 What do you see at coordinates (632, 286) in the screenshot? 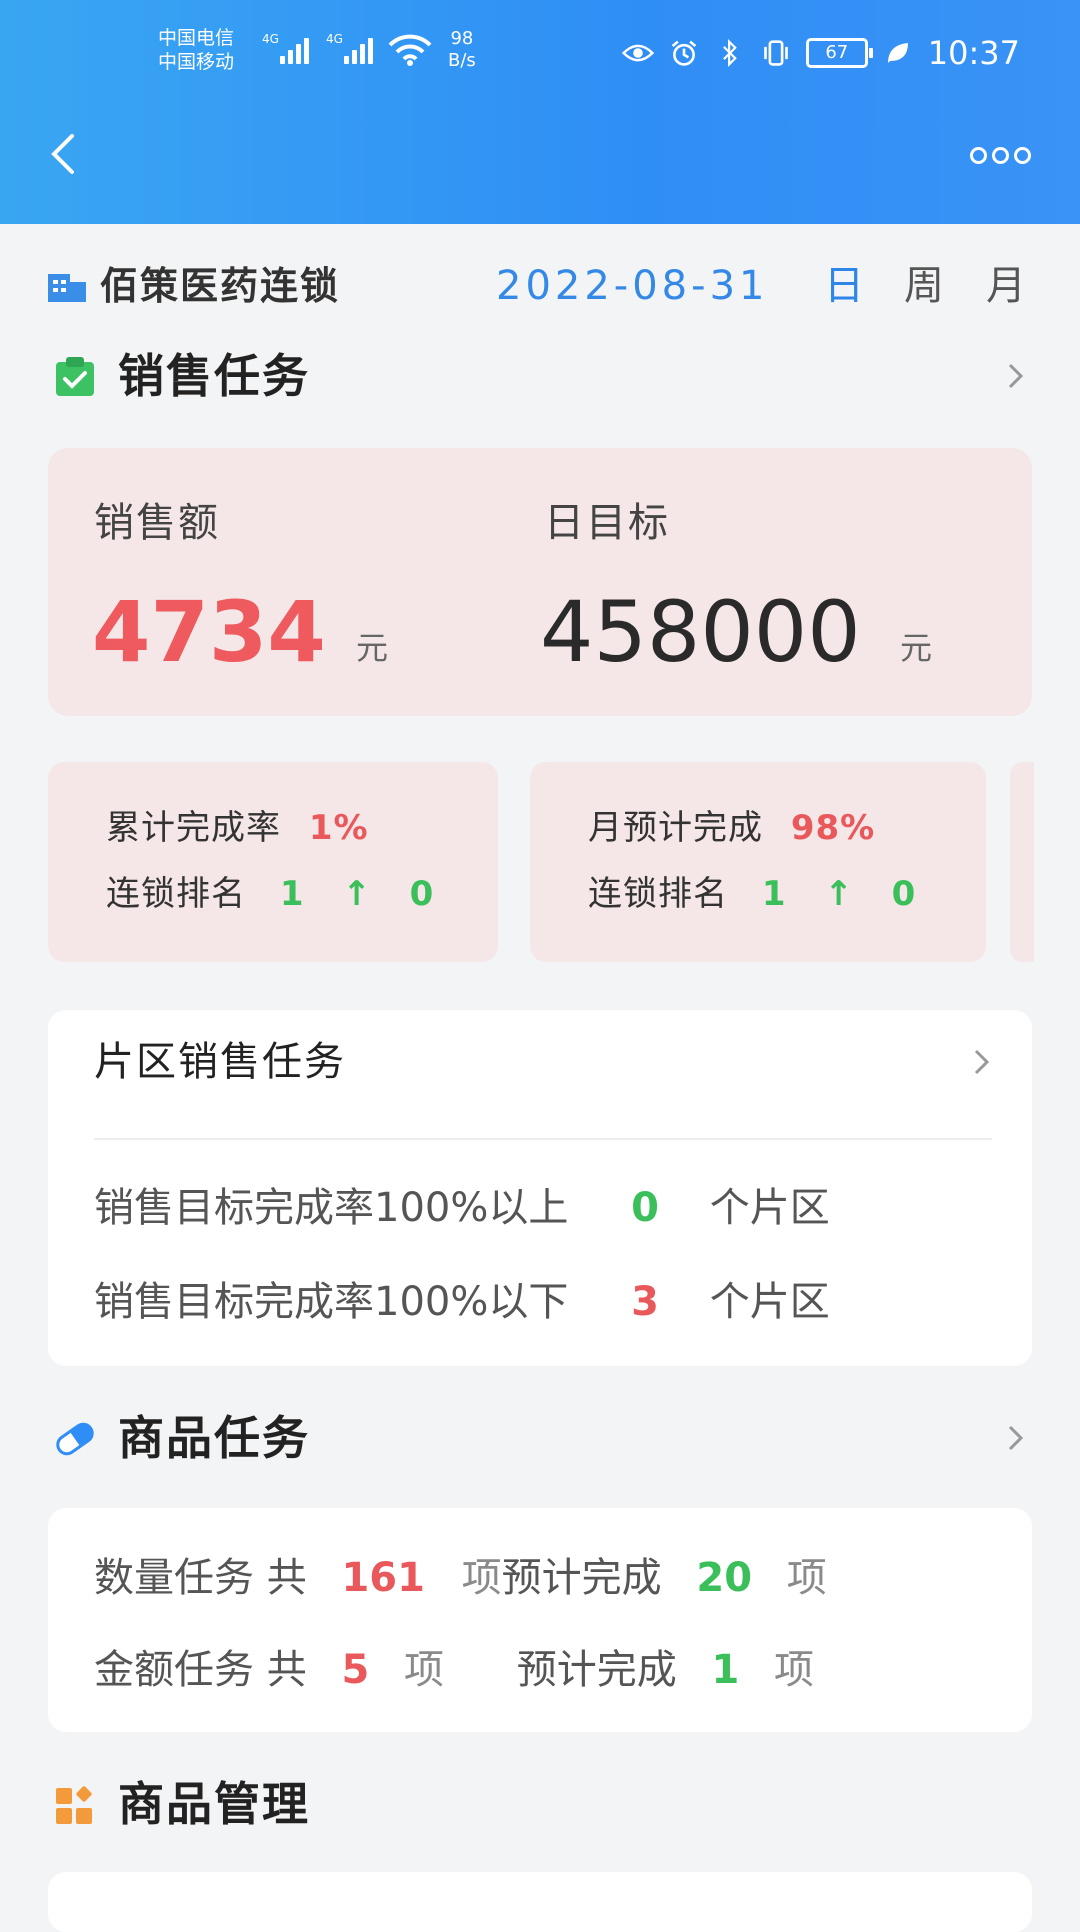
I see `date-picker: 2022-08-31` at bounding box center [632, 286].